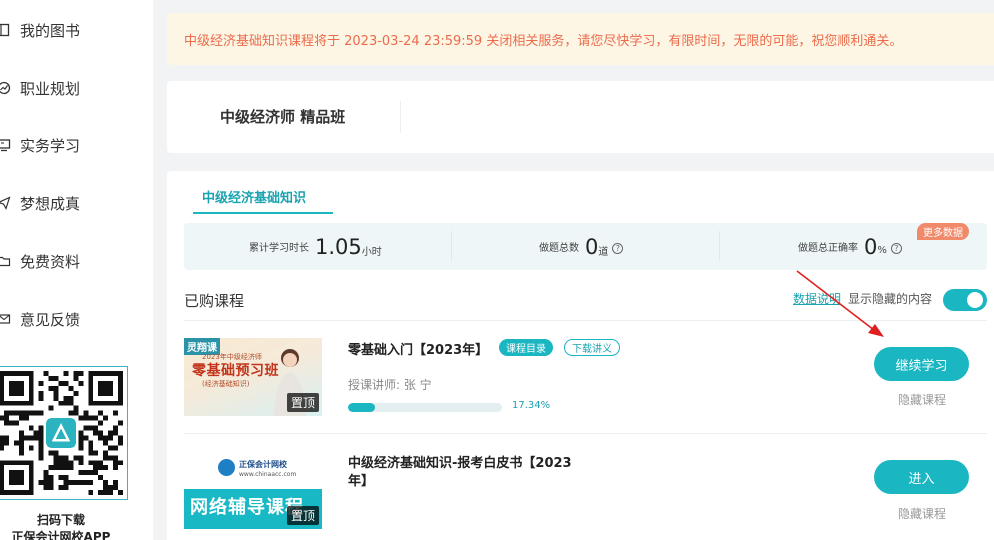 The image size is (994, 540). What do you see at coordinates (50, 88) in the screenshot?
I see `sidebar-item-label: 职业规划` at bounding box center [50, 88].